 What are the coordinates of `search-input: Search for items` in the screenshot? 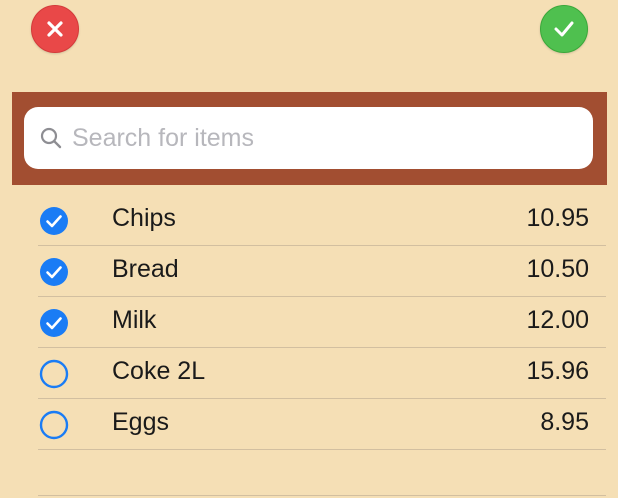 It's located at (308, 138).